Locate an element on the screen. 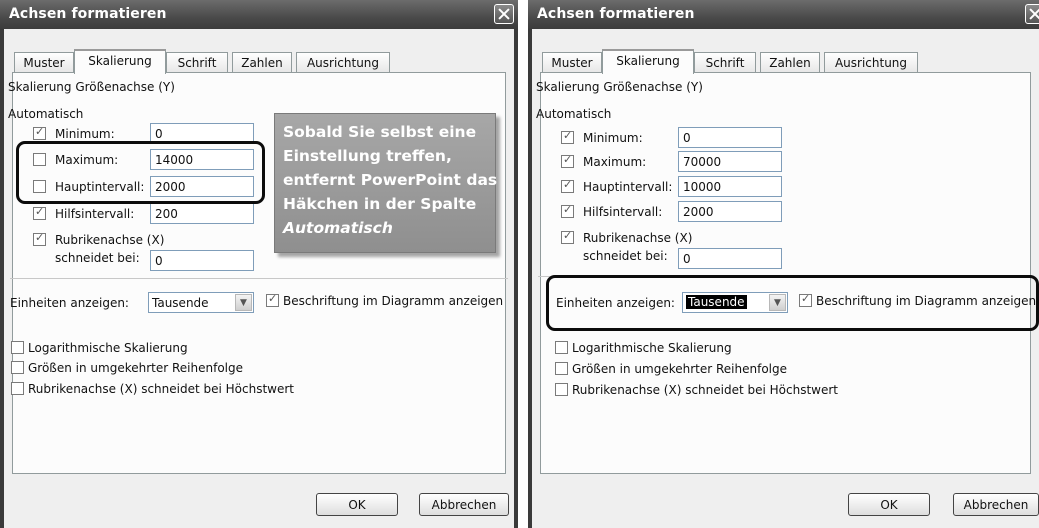 This screenshot has height=528, width=1039. callout-line: Sobald Sie selbst eine is located at coordinates (380, 132).